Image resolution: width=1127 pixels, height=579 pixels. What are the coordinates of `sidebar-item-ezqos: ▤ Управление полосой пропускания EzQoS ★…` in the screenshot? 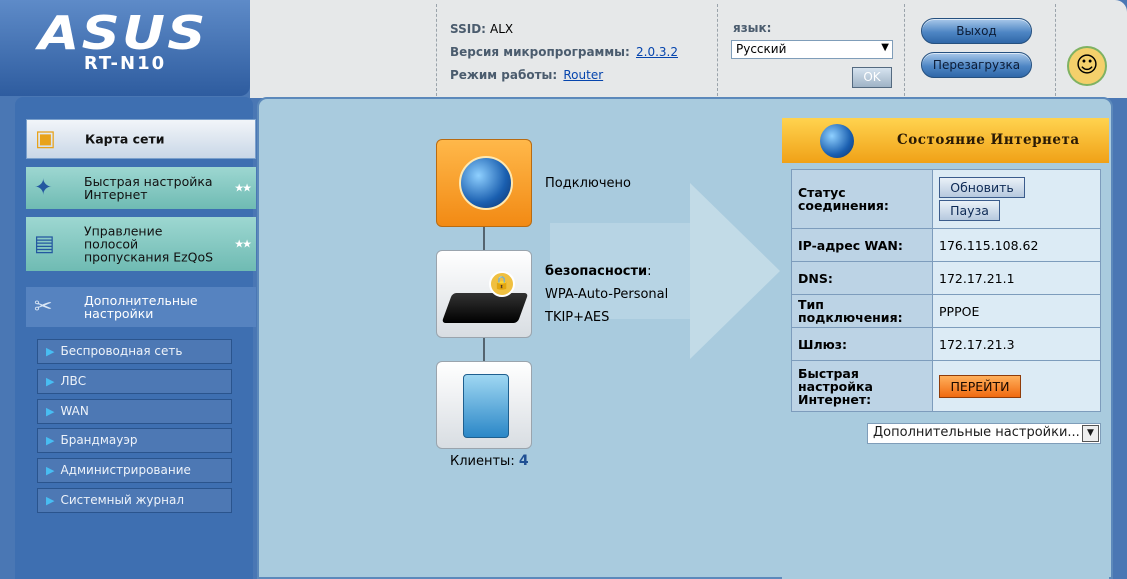 It's located at (141, 244).